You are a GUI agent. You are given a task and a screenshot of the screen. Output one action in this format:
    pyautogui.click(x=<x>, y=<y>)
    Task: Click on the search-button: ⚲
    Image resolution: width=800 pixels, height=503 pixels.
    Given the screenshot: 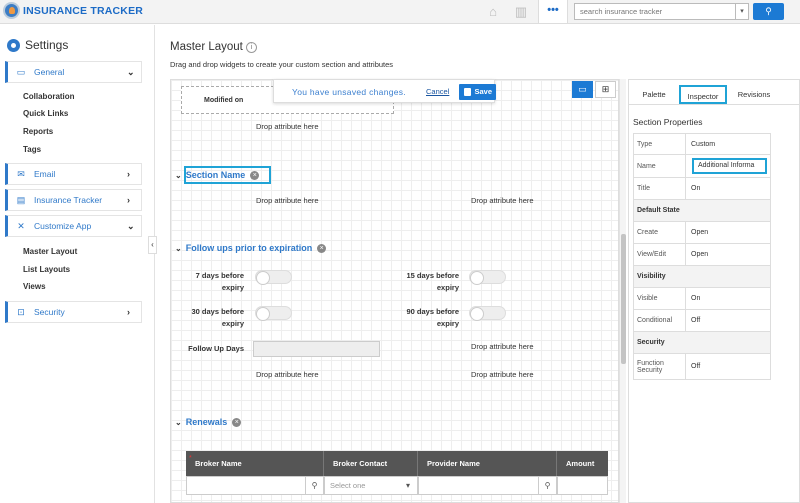 What is the action you would take?
    pyautogui.click(x=768, y=11)
    